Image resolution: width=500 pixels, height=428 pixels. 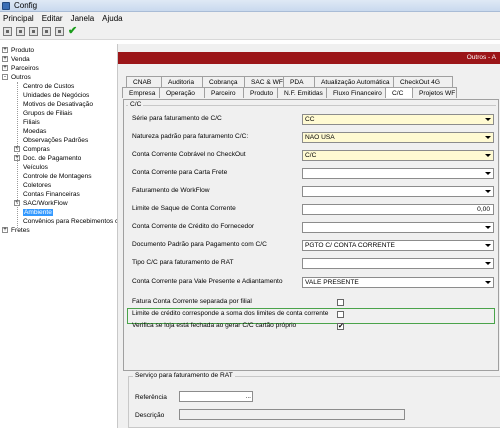 What do you see at coordinates (32, 149) in the screenshot?
I see `tree-item: + Compras` at bounding box center [32, 149].